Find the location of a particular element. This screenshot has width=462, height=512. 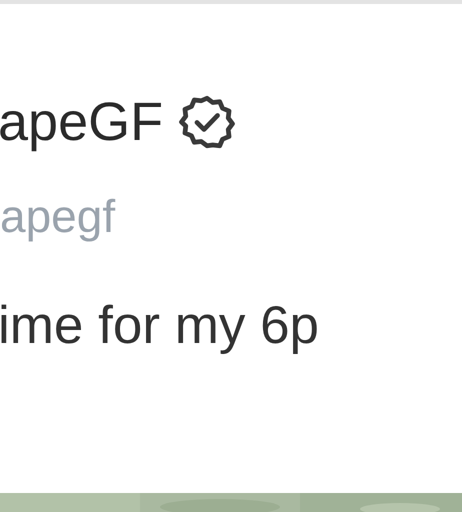

user-handle: apegf is located at coordinates (231, 216).